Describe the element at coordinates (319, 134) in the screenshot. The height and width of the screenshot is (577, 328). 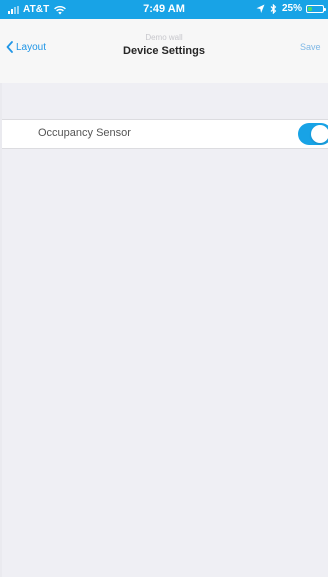
I see `toggle-knob` at that location.